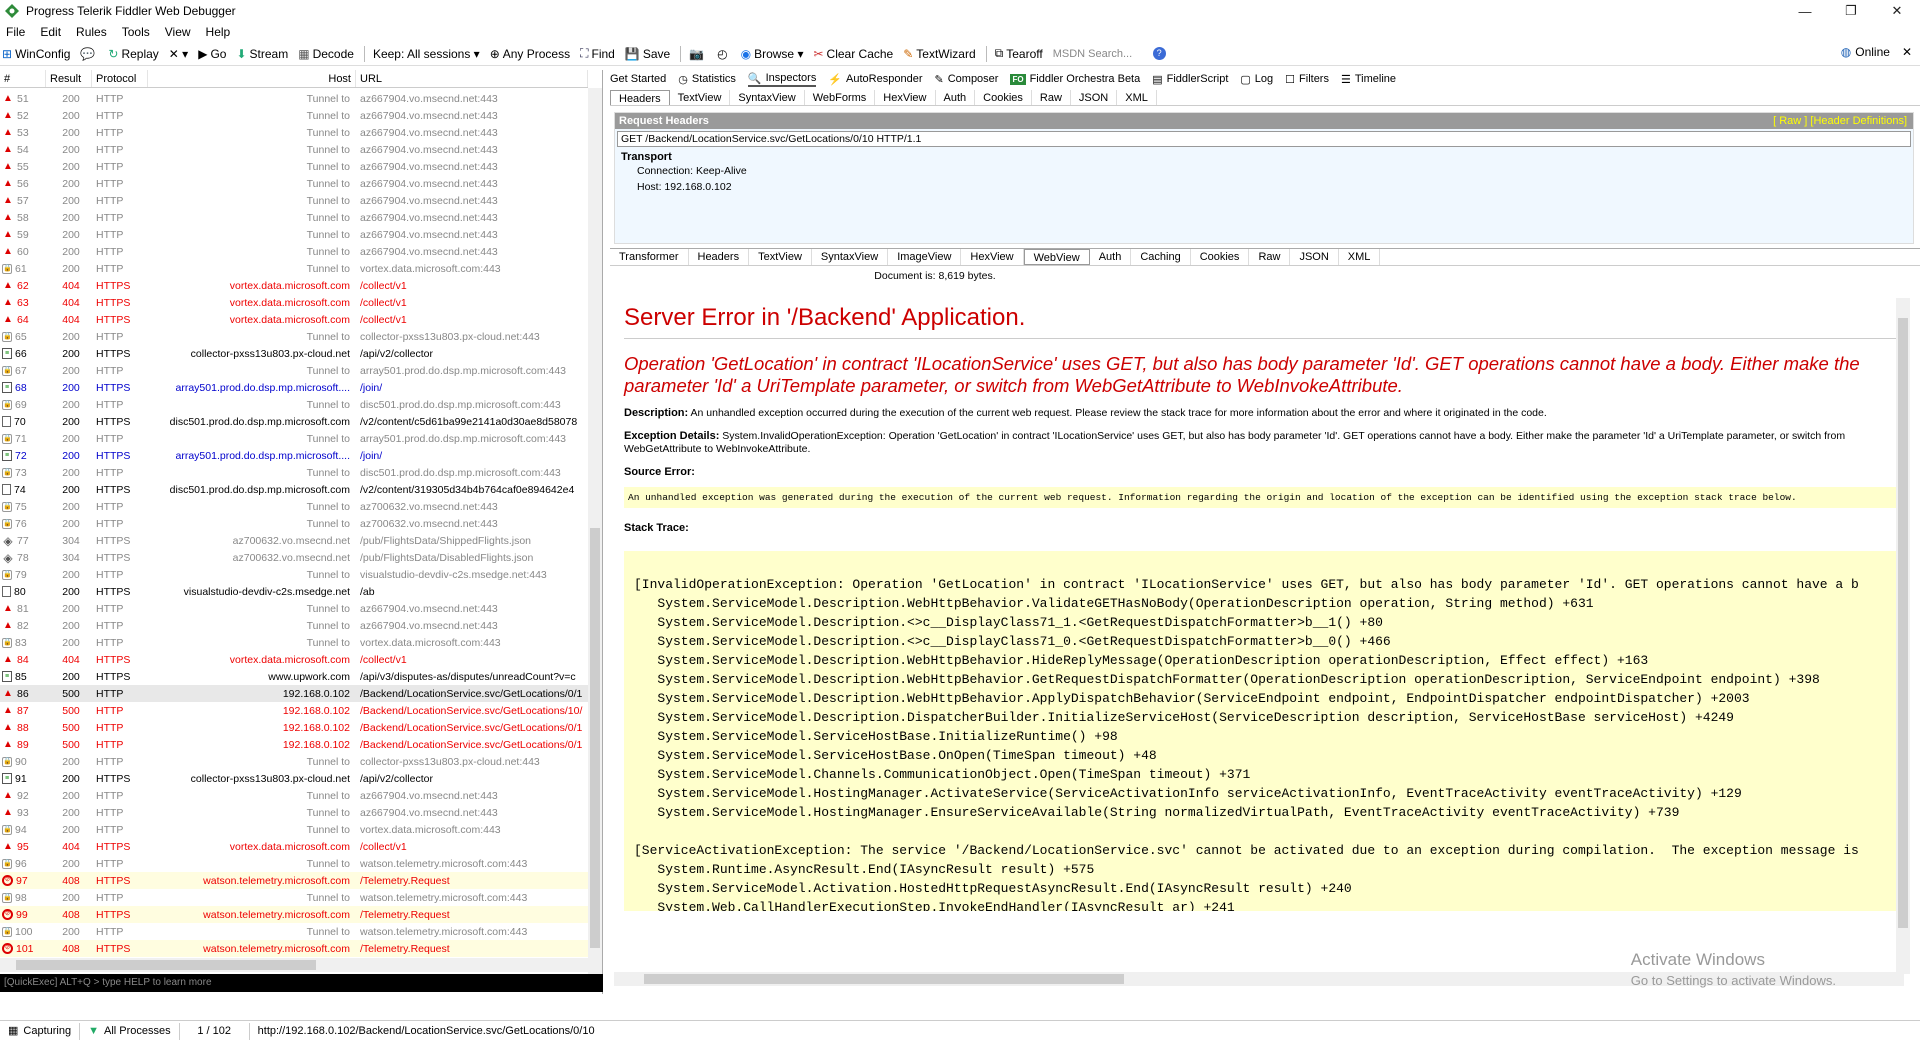 This screenshot has width=1920, height=1041. Describe the element at coordinates (472, 78) in the screenshot. I see `col-header-url: URL` at that location.